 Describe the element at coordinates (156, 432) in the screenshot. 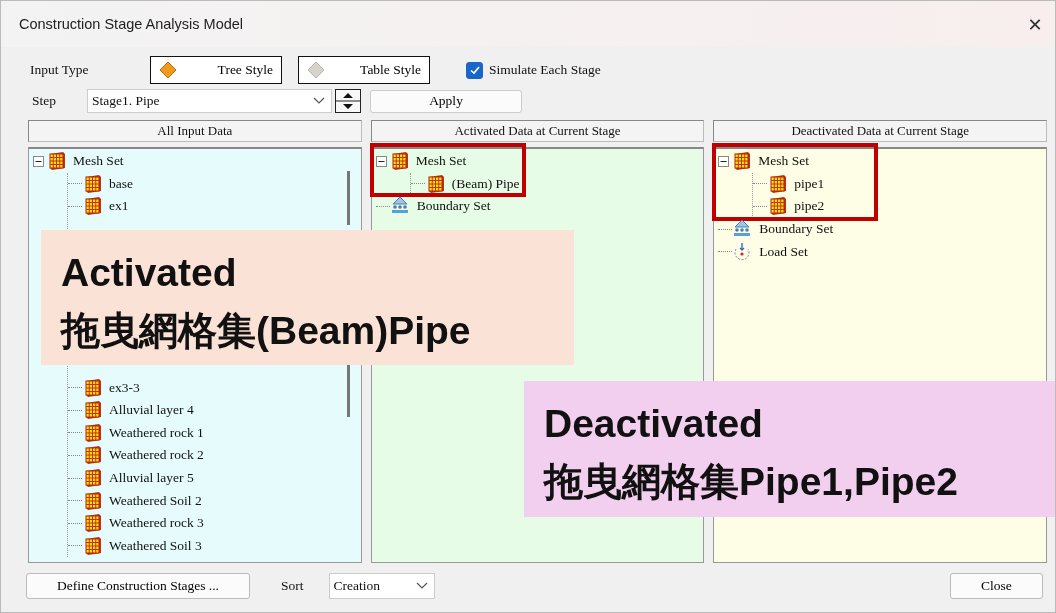

I see `tree-item: Weathered rock 1` at that location.